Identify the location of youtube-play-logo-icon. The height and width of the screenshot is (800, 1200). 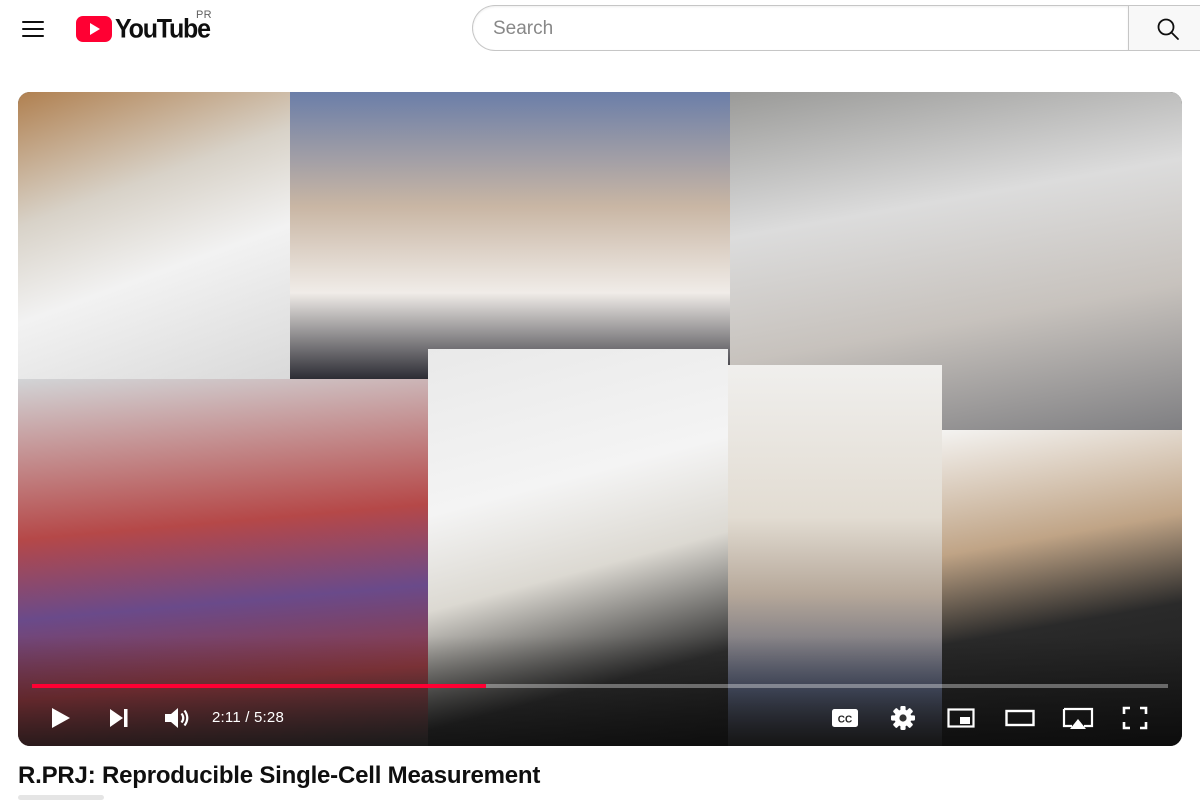
(94, 29).